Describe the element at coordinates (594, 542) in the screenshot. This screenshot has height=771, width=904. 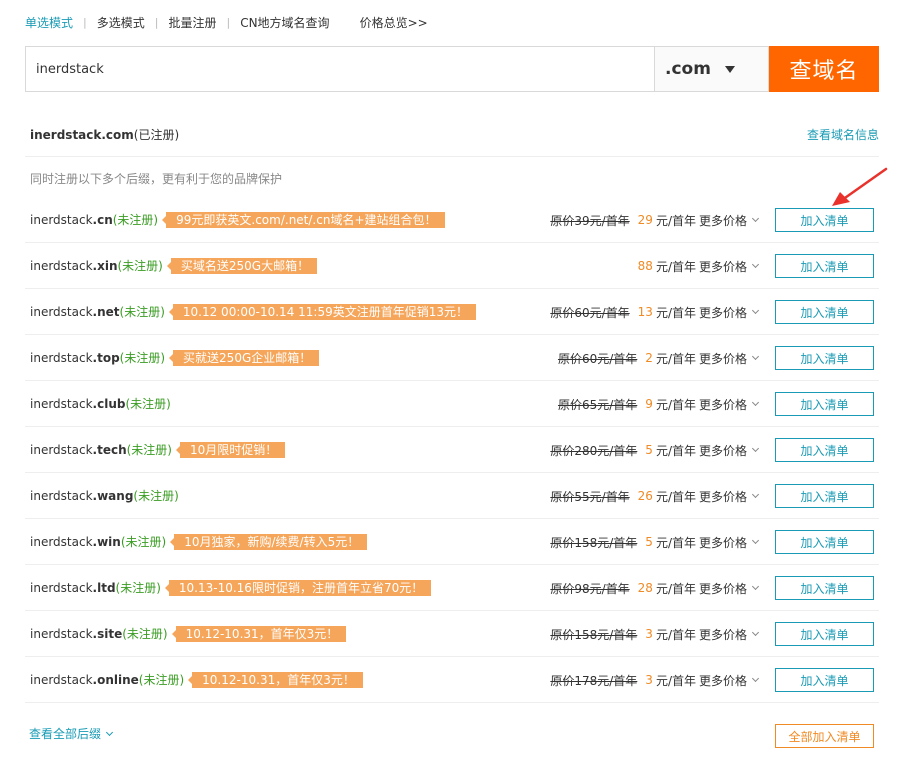
I see `original-price: 原价158元/首年` at that location.